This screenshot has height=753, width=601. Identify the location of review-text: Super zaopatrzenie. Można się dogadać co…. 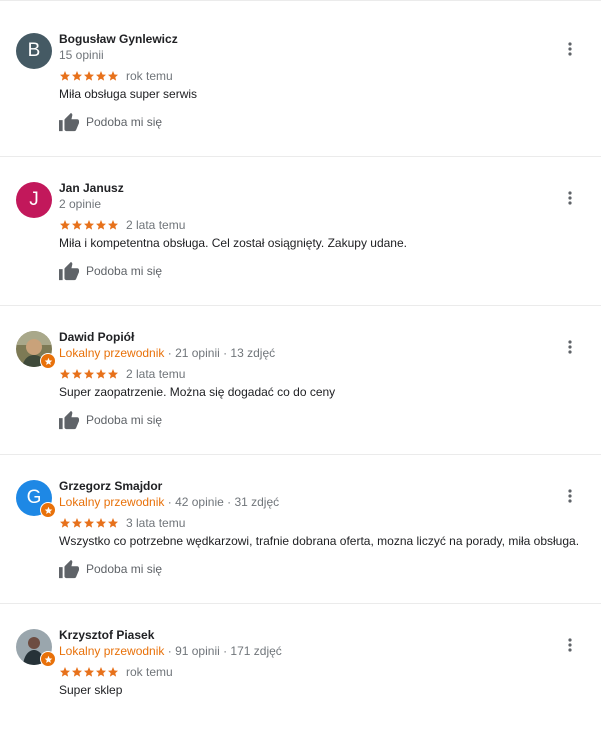
(197, 392).